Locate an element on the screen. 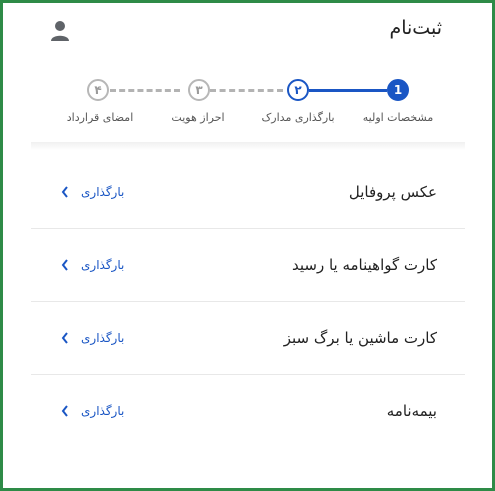  document-title: کارت گواهینامه یا رسید is located at coordinates (364, 265).